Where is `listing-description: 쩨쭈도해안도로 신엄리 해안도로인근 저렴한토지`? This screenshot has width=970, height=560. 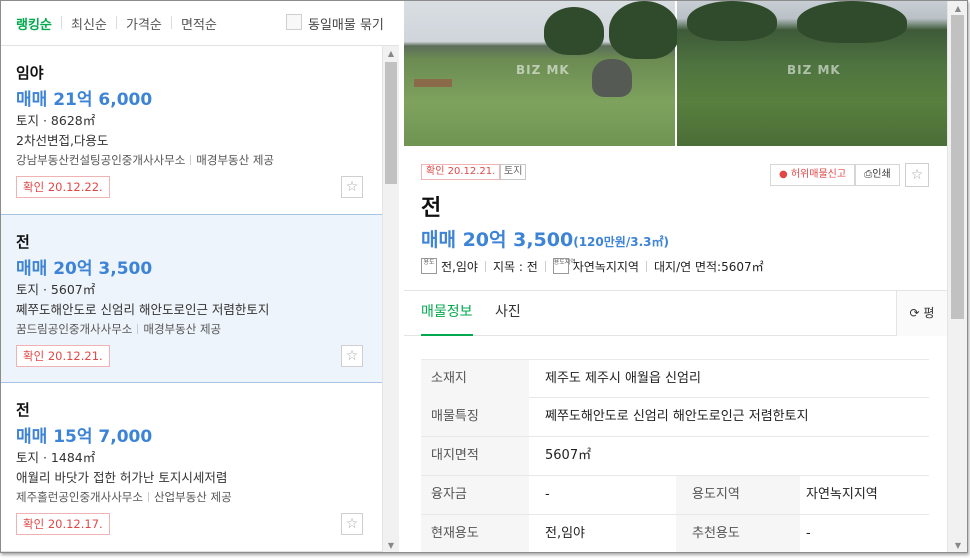
listing-description: 쩨쭈도해안도로 신엄리 해안도로인근 저렴한토지 is located at coordinates (143, 309).